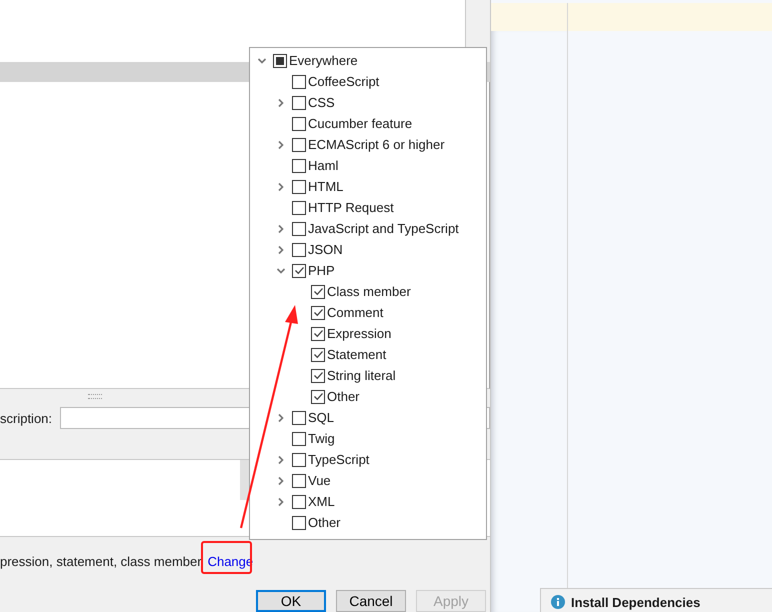 The height and width of the screenshot is (612, 772). What do you see at coordinates (359, 333) in the screenshot?
I see `item-label: Expression` at bounding box center [359, 333].